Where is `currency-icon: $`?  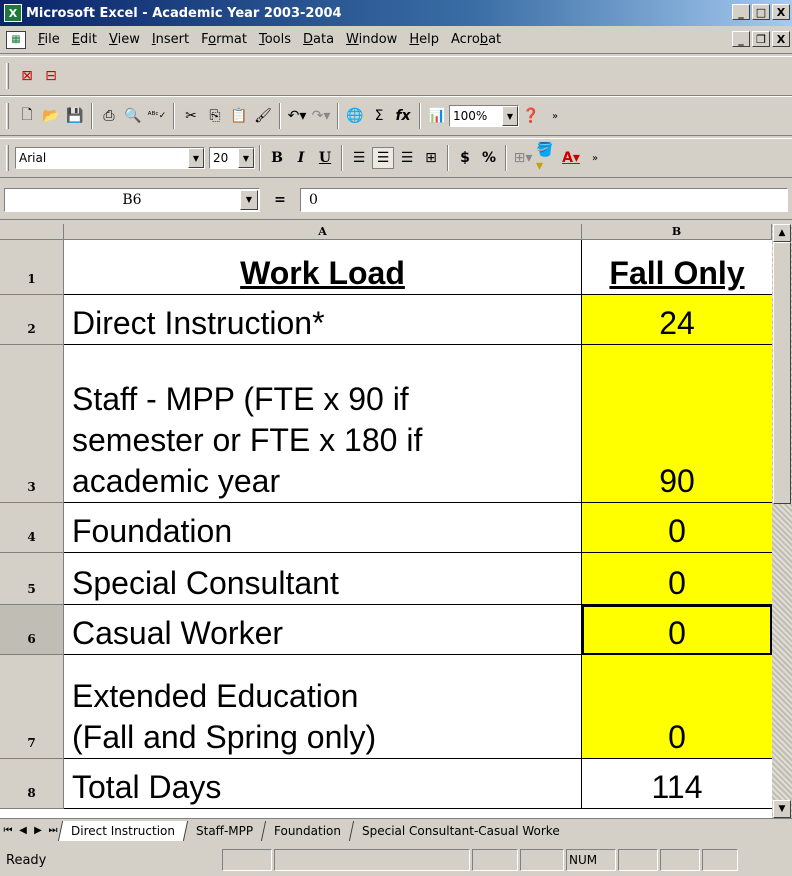 currency-icon: $ is located at coordinates (465, 158).